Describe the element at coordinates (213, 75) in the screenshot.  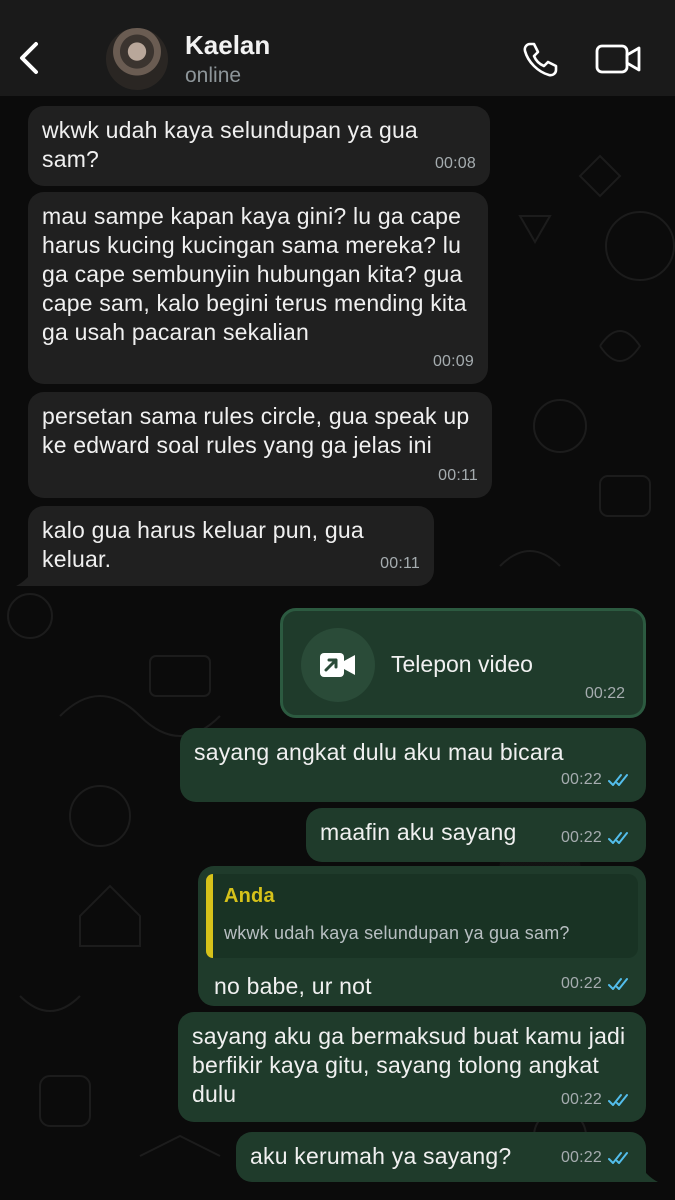
I see `contact-status: online` at that location.